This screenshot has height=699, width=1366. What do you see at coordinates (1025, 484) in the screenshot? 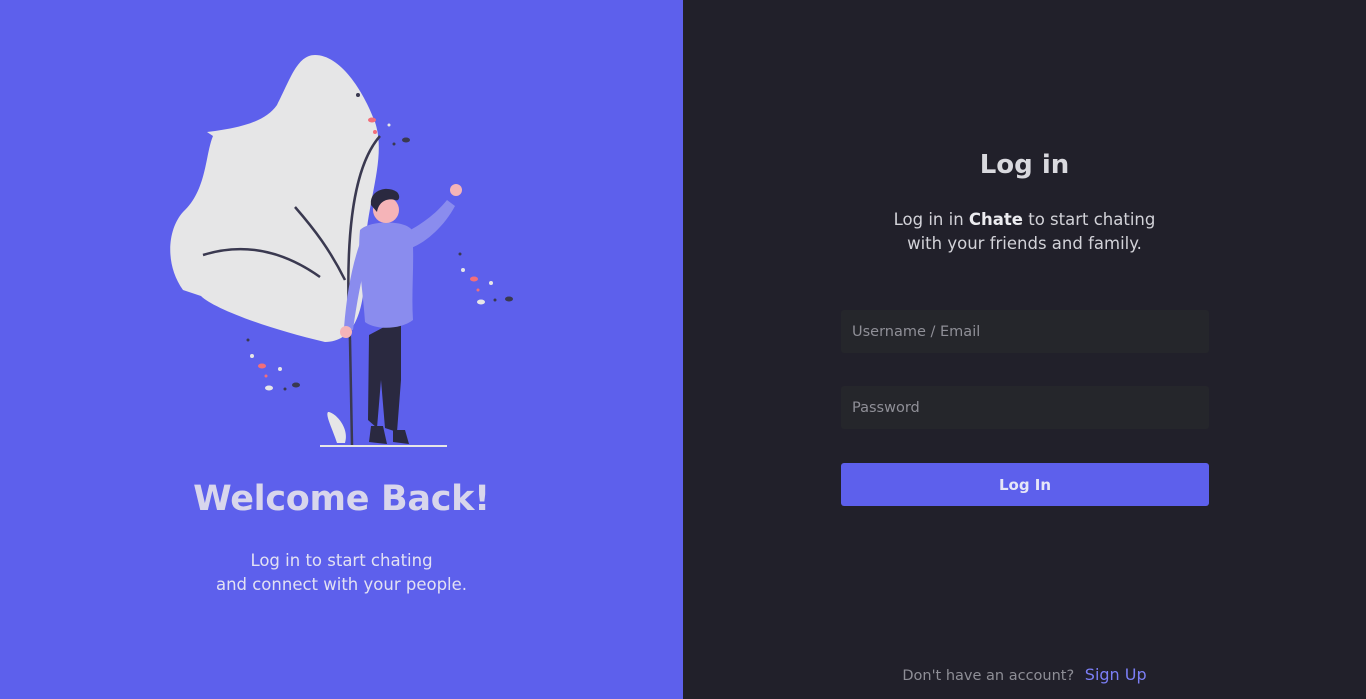
I see `login-button: Log In` at bounding box center [1025, 484].